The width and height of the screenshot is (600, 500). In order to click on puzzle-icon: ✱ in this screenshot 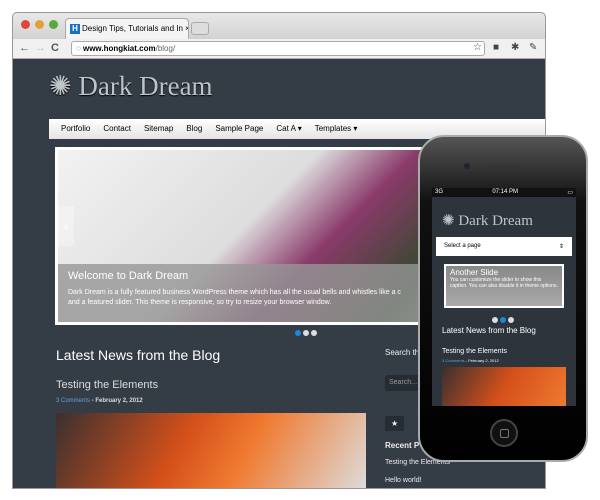, I will do `click(515, 47)`.